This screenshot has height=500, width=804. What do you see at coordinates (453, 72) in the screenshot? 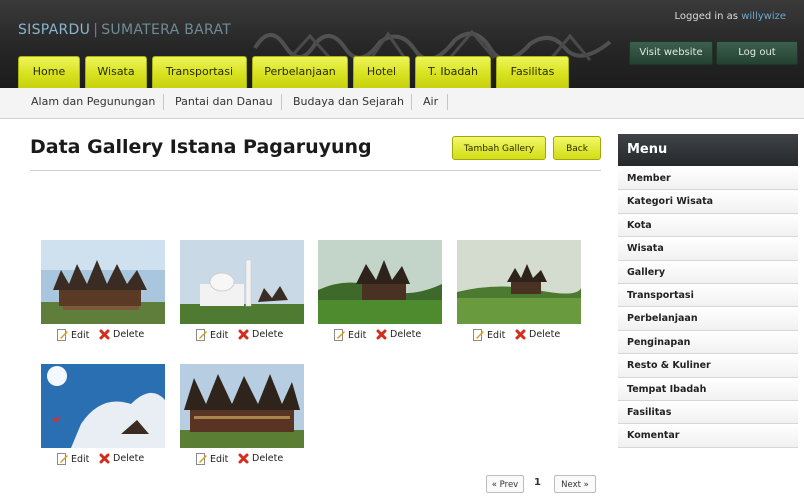
I see `tab-t-ibadah: T. Ibadah` at bounding box center [453, 72].